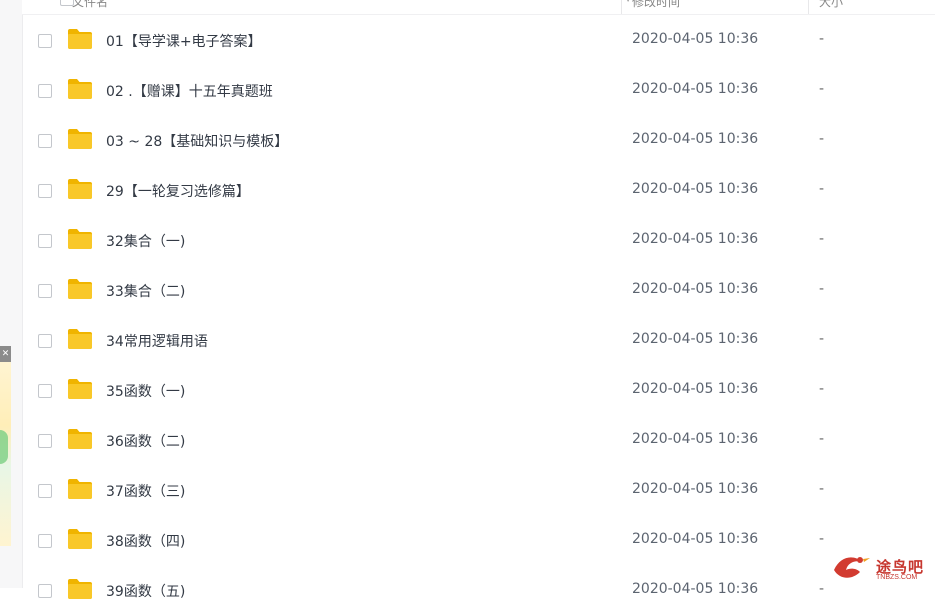 This screenshot has height=615, width=935. What do you see at coordinates (831, 5) in the screenshot?
I see `header-size: 大小` at bounding box center [831, 5].